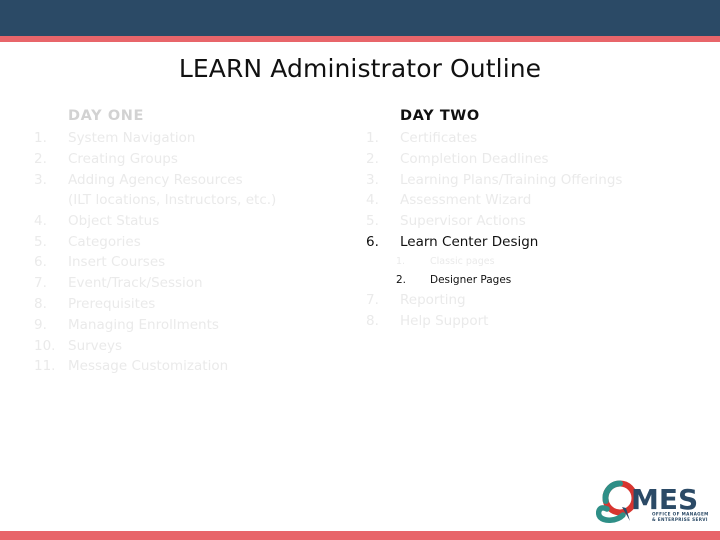 The width and height of the screenshot is (720, 540). I want to click on outline-item: 8. Prerequisites, so click(199, 304).